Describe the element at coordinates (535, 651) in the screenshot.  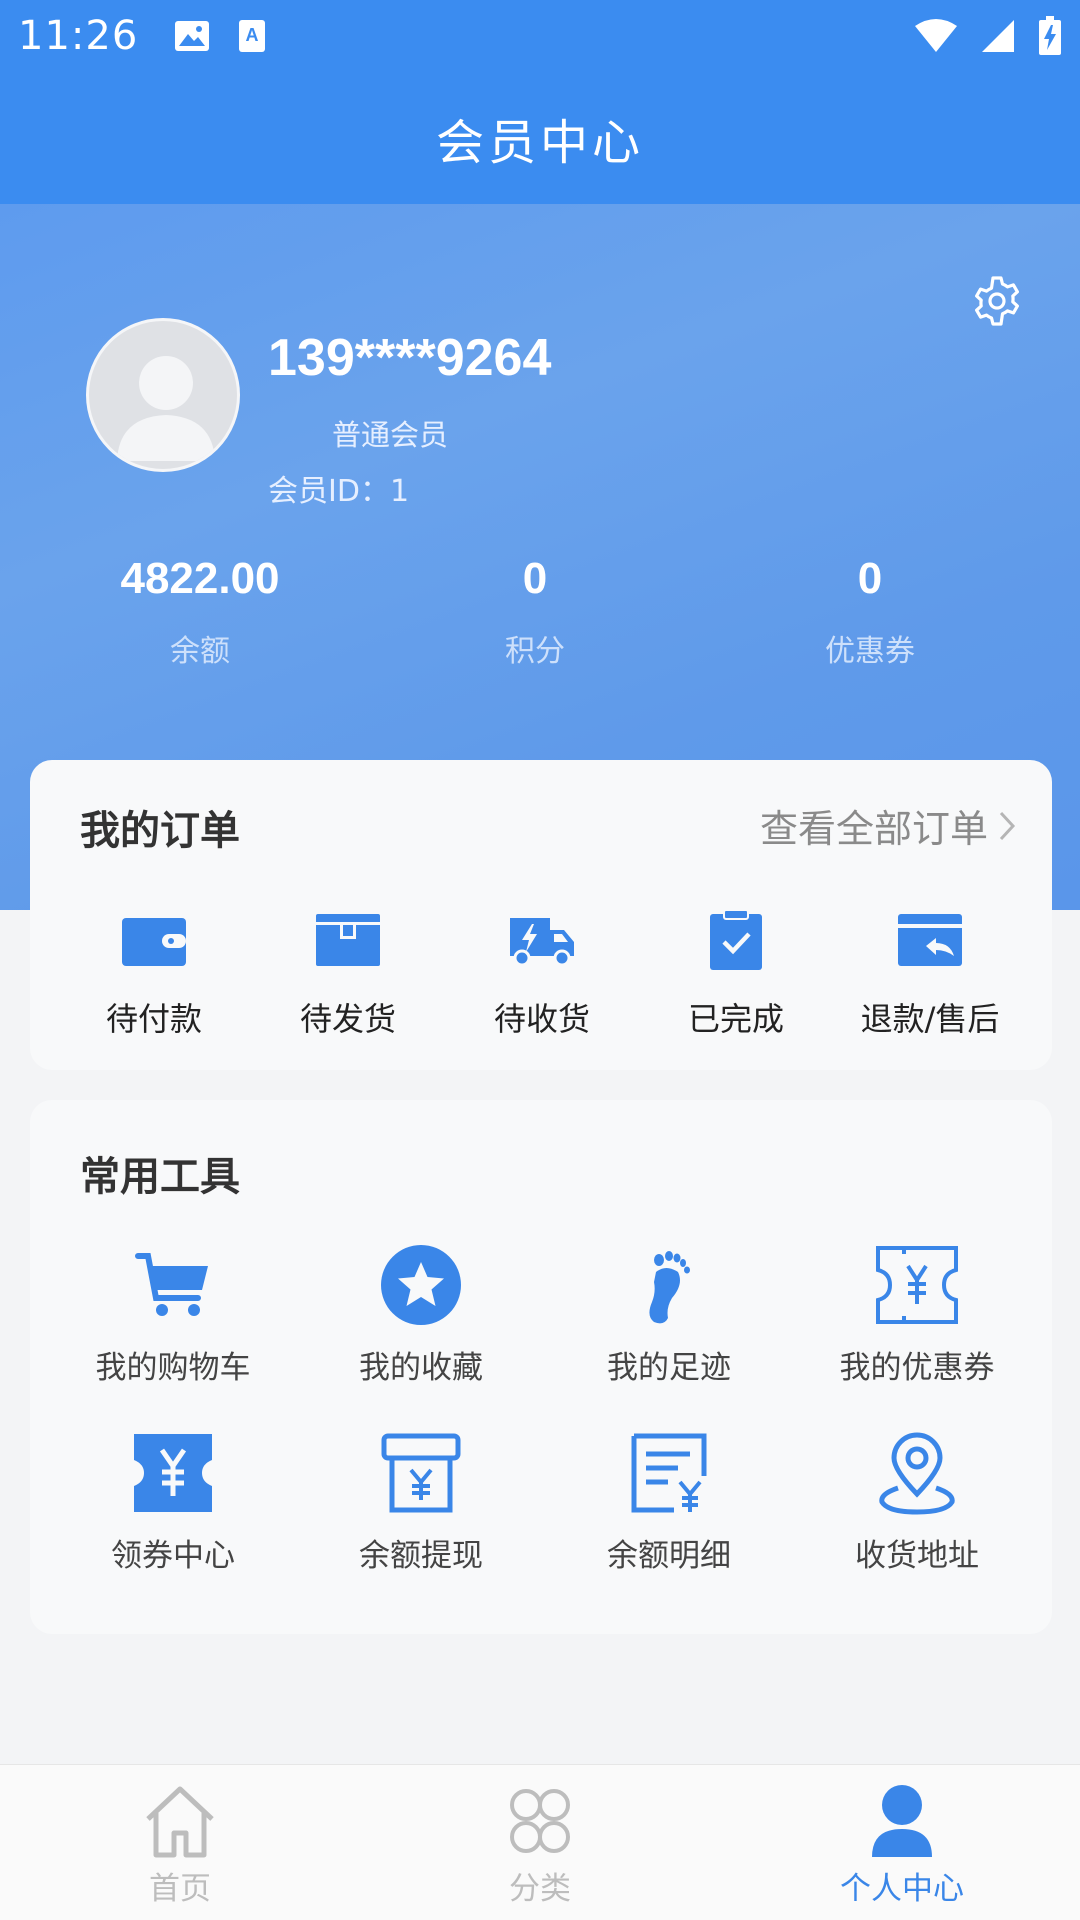
I see `stat-label: 积分` at that location.